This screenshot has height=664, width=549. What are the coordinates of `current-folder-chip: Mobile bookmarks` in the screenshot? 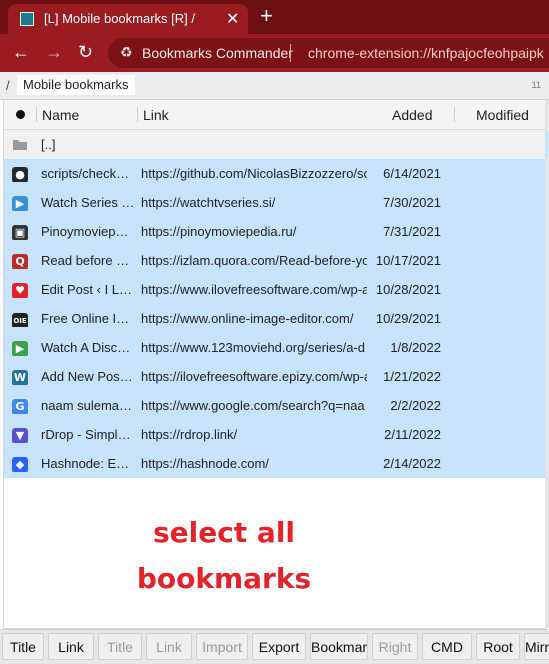 It's located at (76, 85).